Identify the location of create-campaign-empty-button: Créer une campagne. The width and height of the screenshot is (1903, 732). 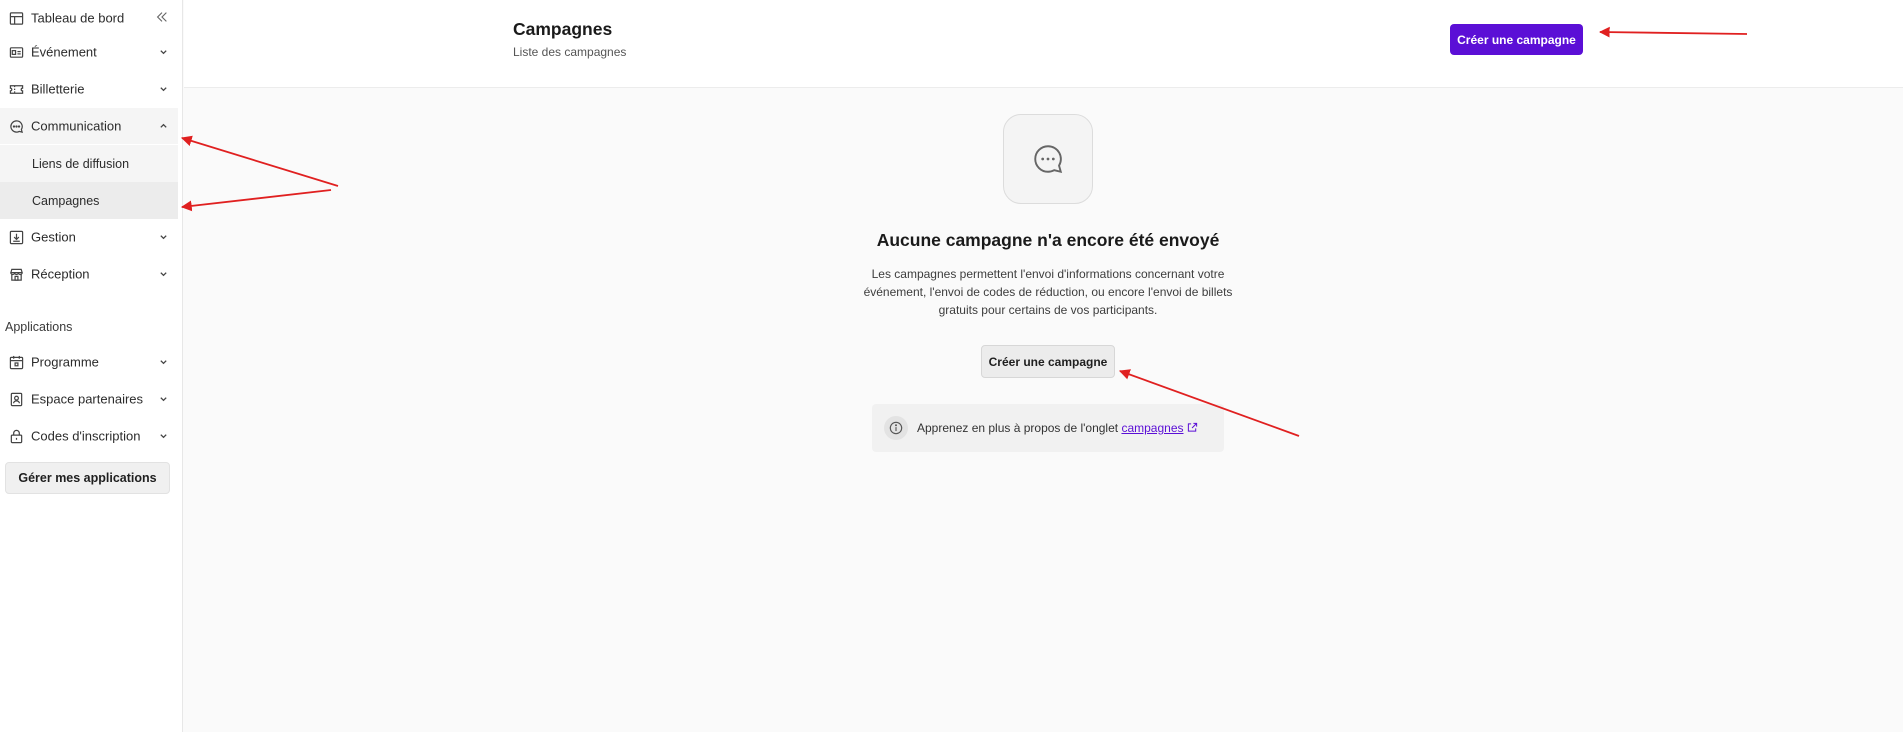
(1048, 361).